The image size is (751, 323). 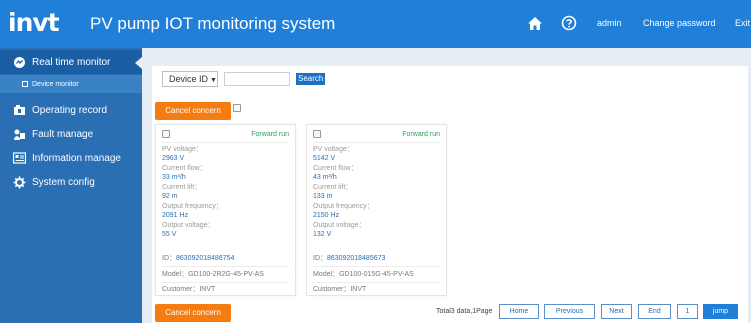 I want to click on device-id: 863092018485673, so click(x=356, y=258).